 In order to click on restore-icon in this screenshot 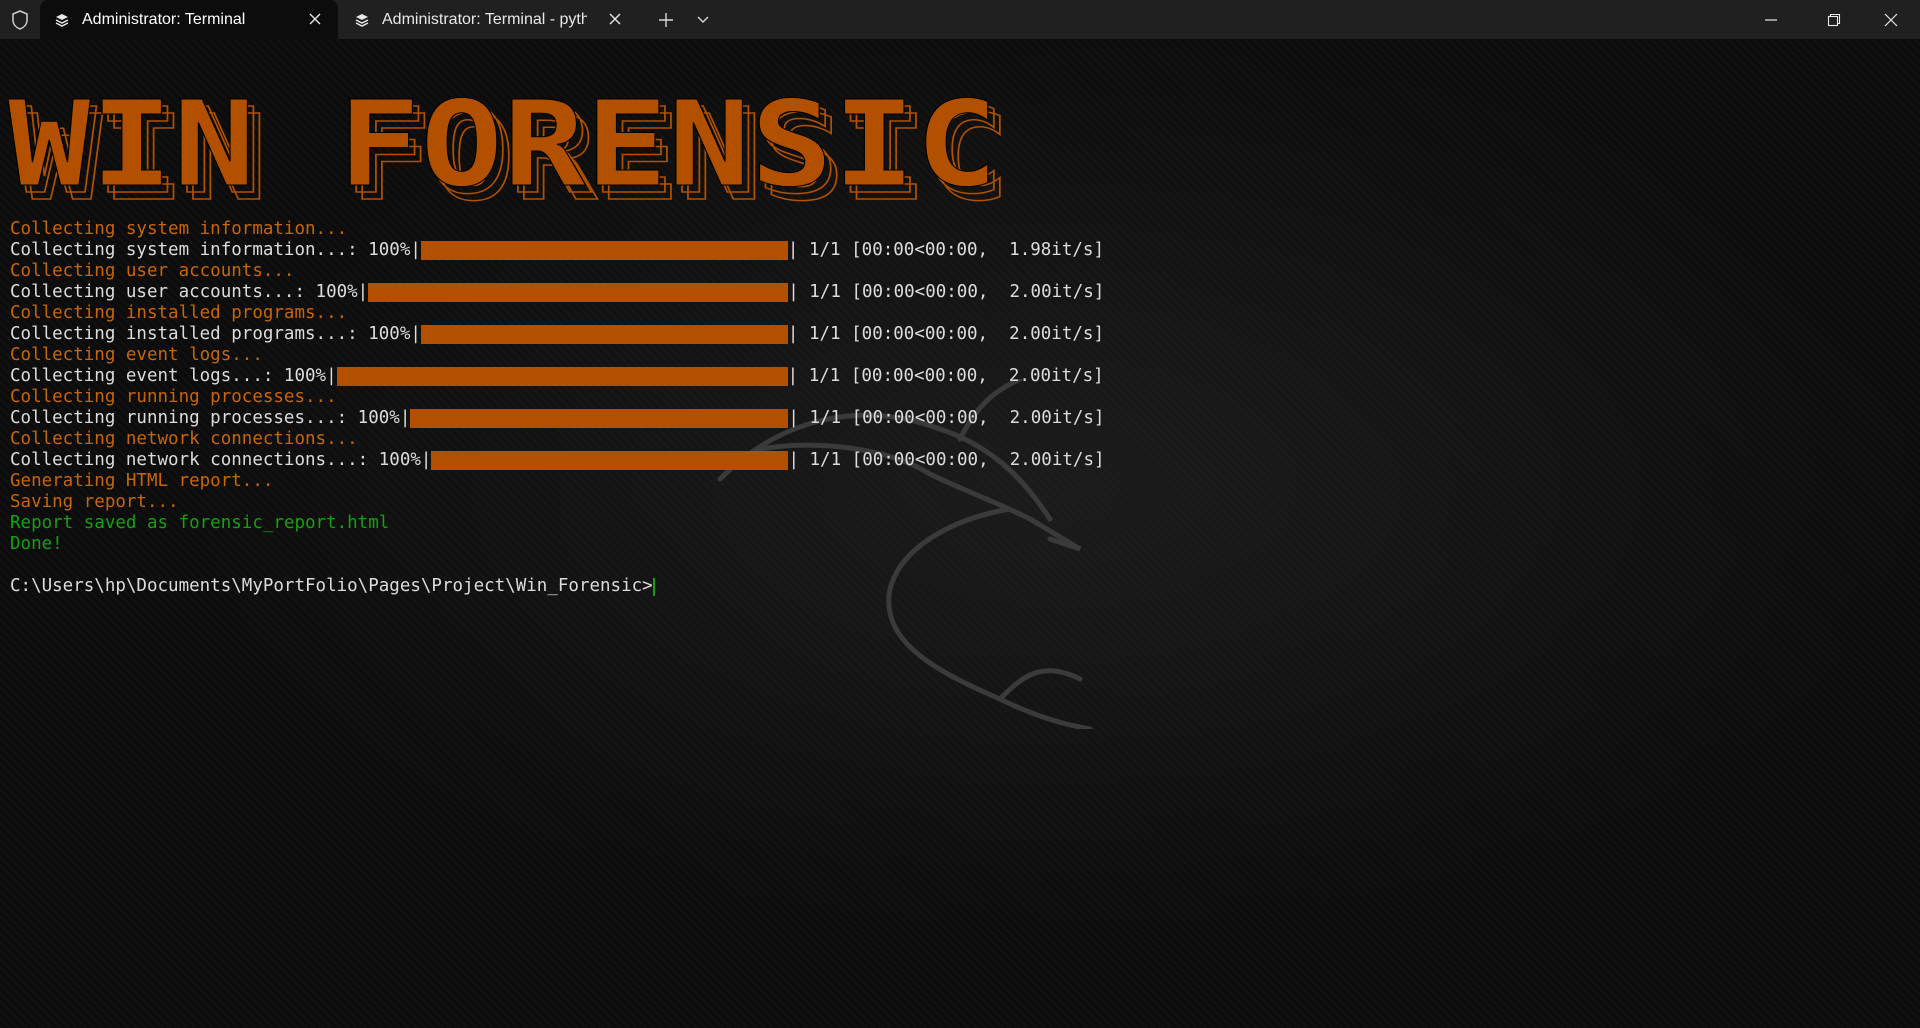, I will do `click(1834, 19)`.